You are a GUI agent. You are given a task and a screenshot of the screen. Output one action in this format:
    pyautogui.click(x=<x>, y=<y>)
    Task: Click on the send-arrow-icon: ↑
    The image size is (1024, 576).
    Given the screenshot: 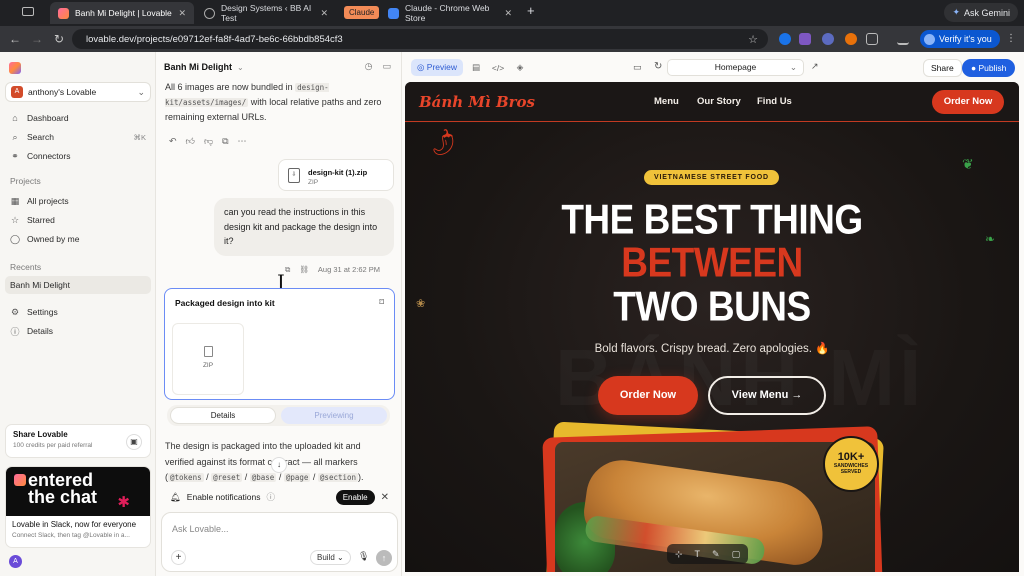 What is the action you would take?
    pyautogui.click(x=384, y=558)
    